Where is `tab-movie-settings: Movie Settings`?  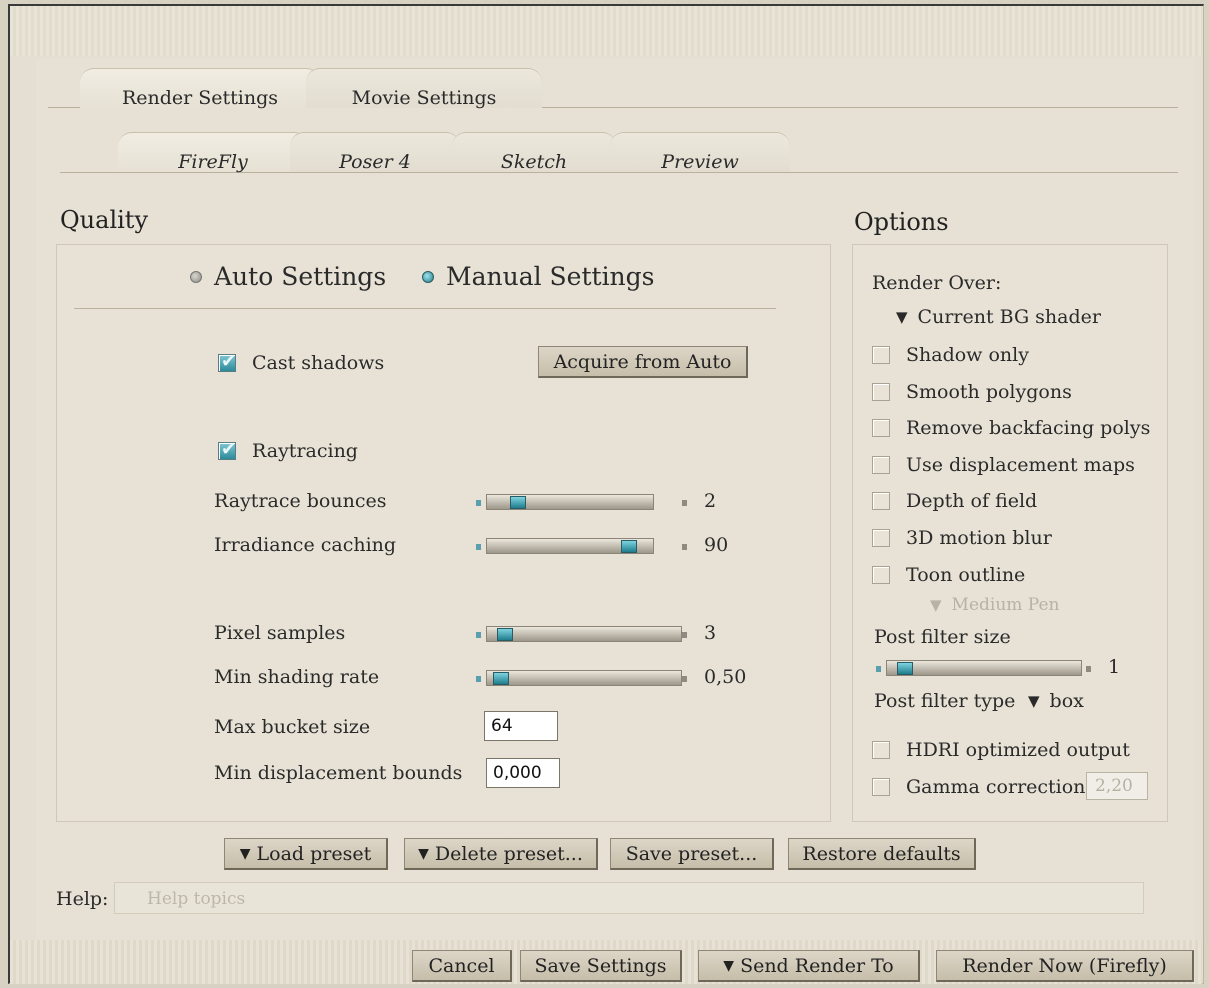
tab-movie-settings: Movie Settings is located at coordinates (424, 88).